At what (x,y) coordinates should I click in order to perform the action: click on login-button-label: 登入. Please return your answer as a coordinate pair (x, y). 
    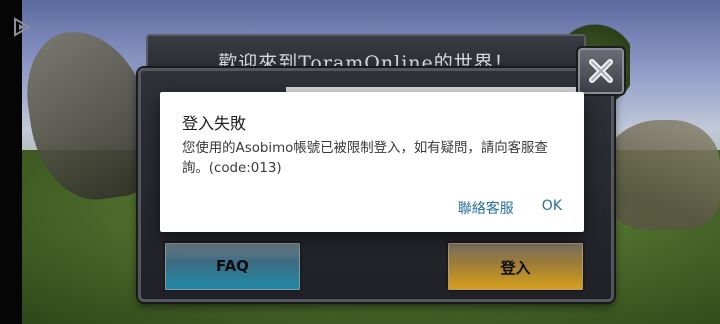
    Looking at the image, I should click on (515, 268).